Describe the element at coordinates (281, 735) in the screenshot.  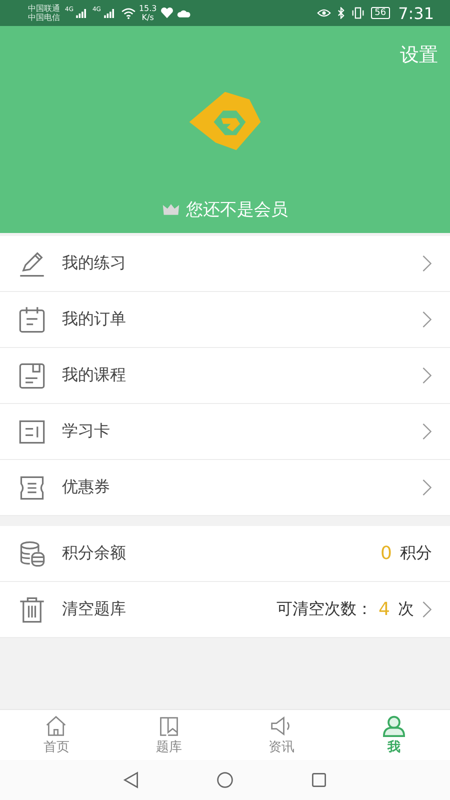
I see `tab: 资讯` at that location.